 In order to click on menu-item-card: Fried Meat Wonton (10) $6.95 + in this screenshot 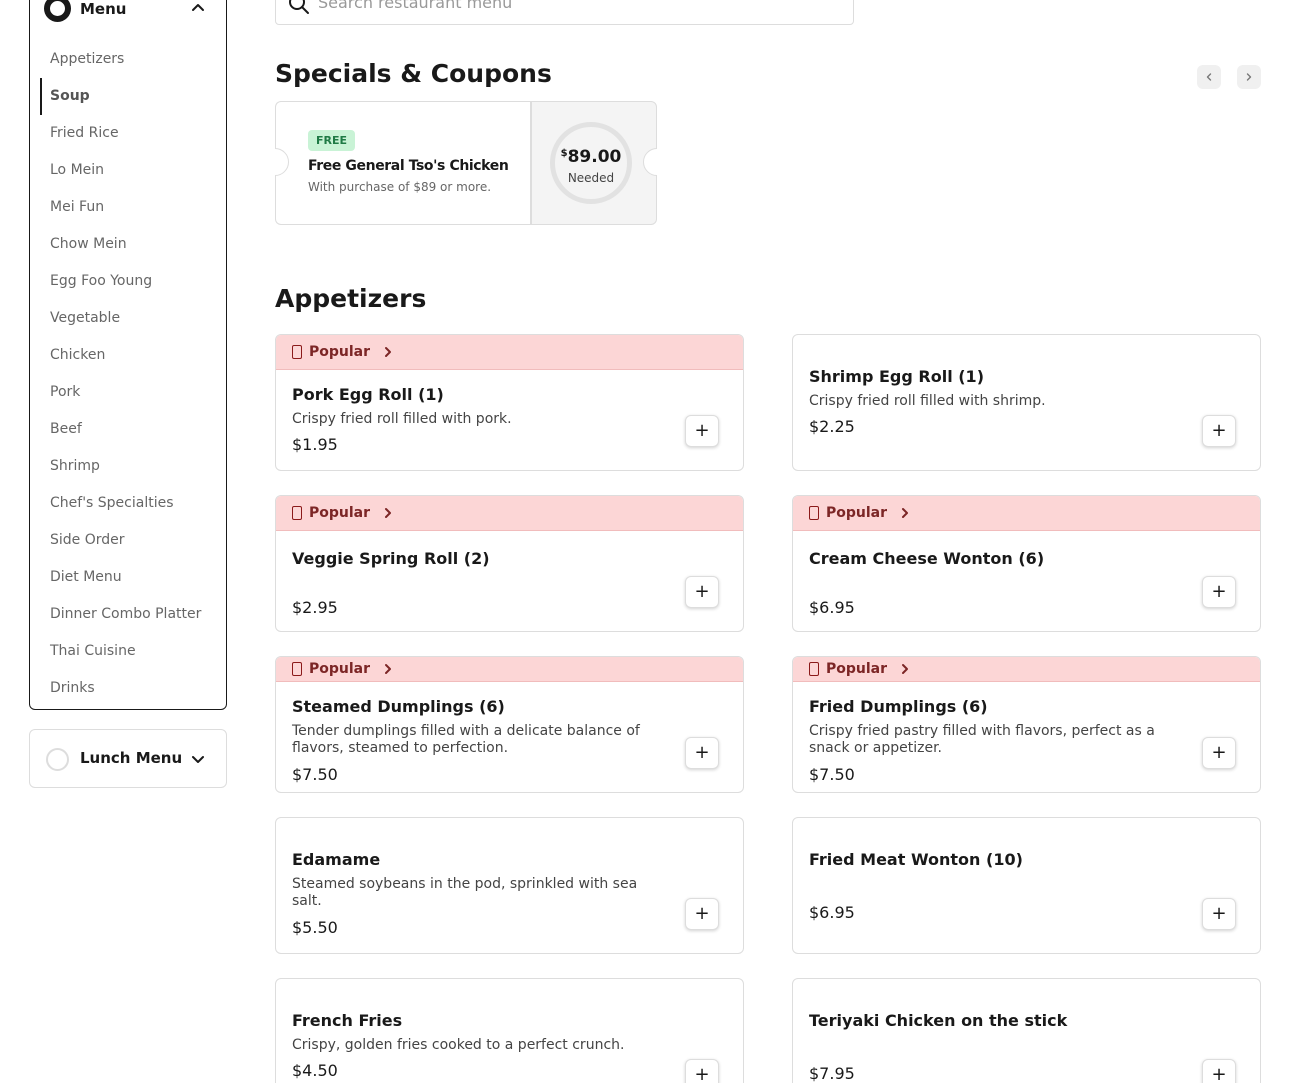, I will do `click(1026, 885)`.